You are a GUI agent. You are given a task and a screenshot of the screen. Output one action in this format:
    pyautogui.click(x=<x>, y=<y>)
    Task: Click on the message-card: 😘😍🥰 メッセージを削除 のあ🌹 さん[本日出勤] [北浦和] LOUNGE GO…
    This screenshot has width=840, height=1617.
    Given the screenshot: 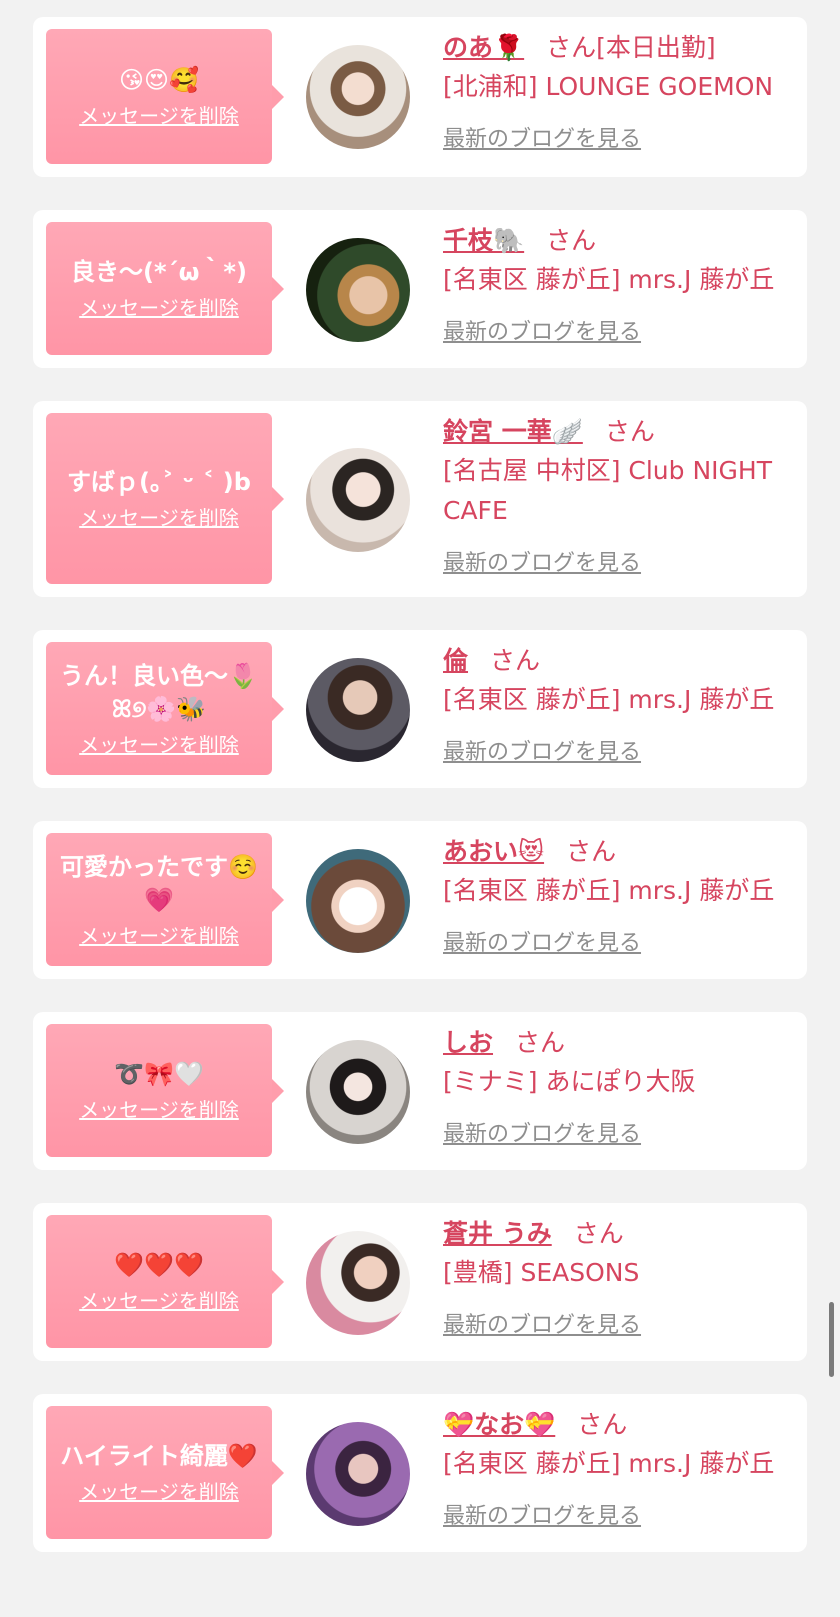 What is the action you would take?
    pyautogui.click(x=420, y=97)
    